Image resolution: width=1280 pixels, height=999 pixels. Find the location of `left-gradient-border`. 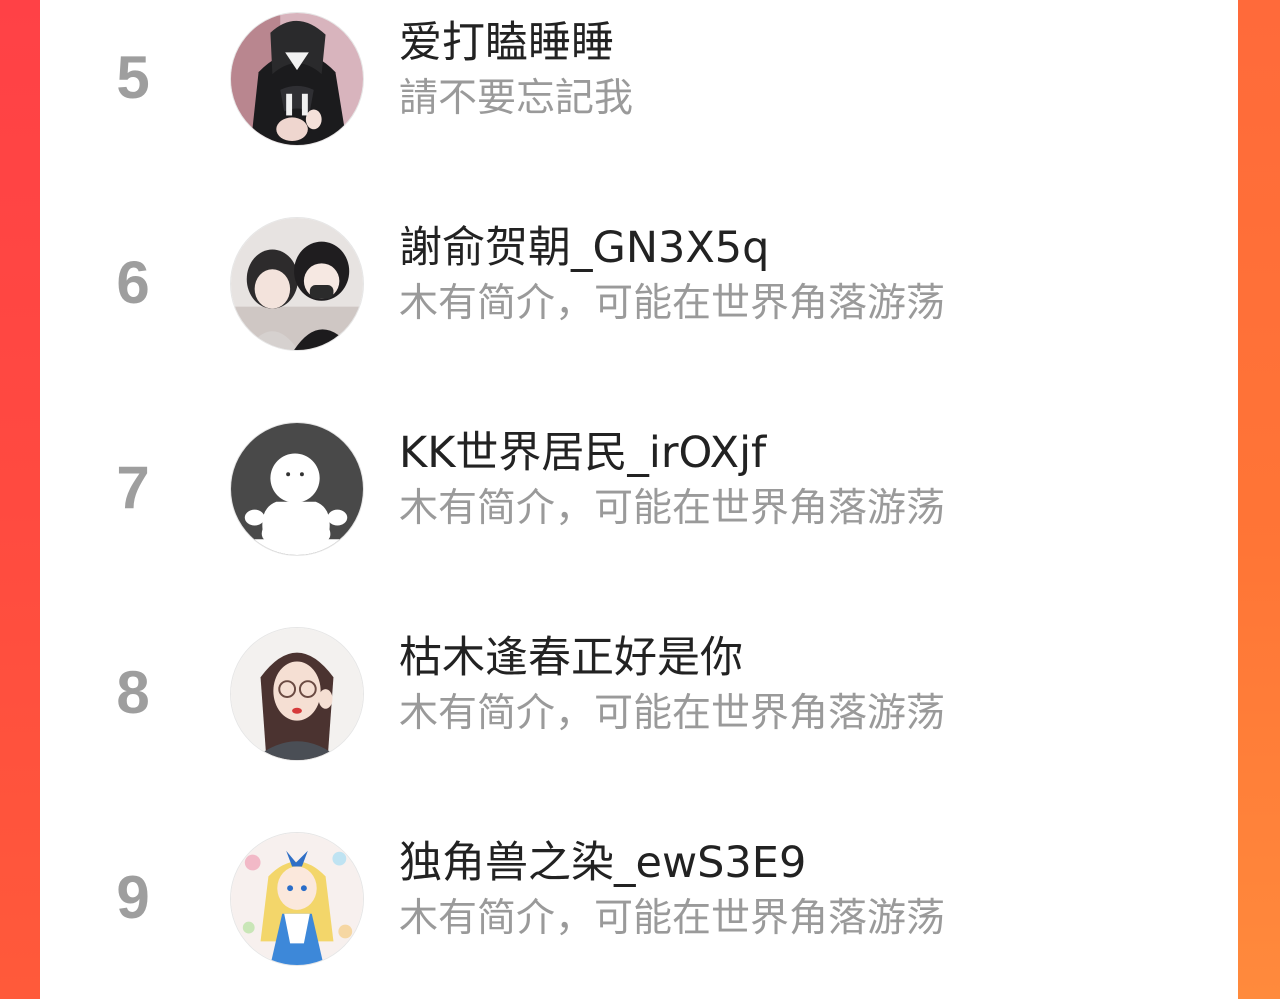

left-gradient-border is located at coordinates (20, 499).